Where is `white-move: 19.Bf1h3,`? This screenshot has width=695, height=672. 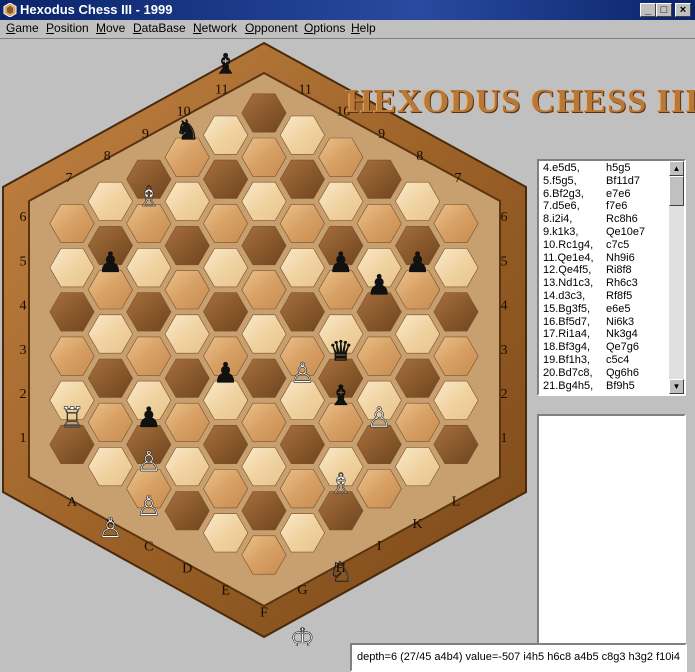 white-move: 19.Bf1h3, is located at coordinates (567, 359).